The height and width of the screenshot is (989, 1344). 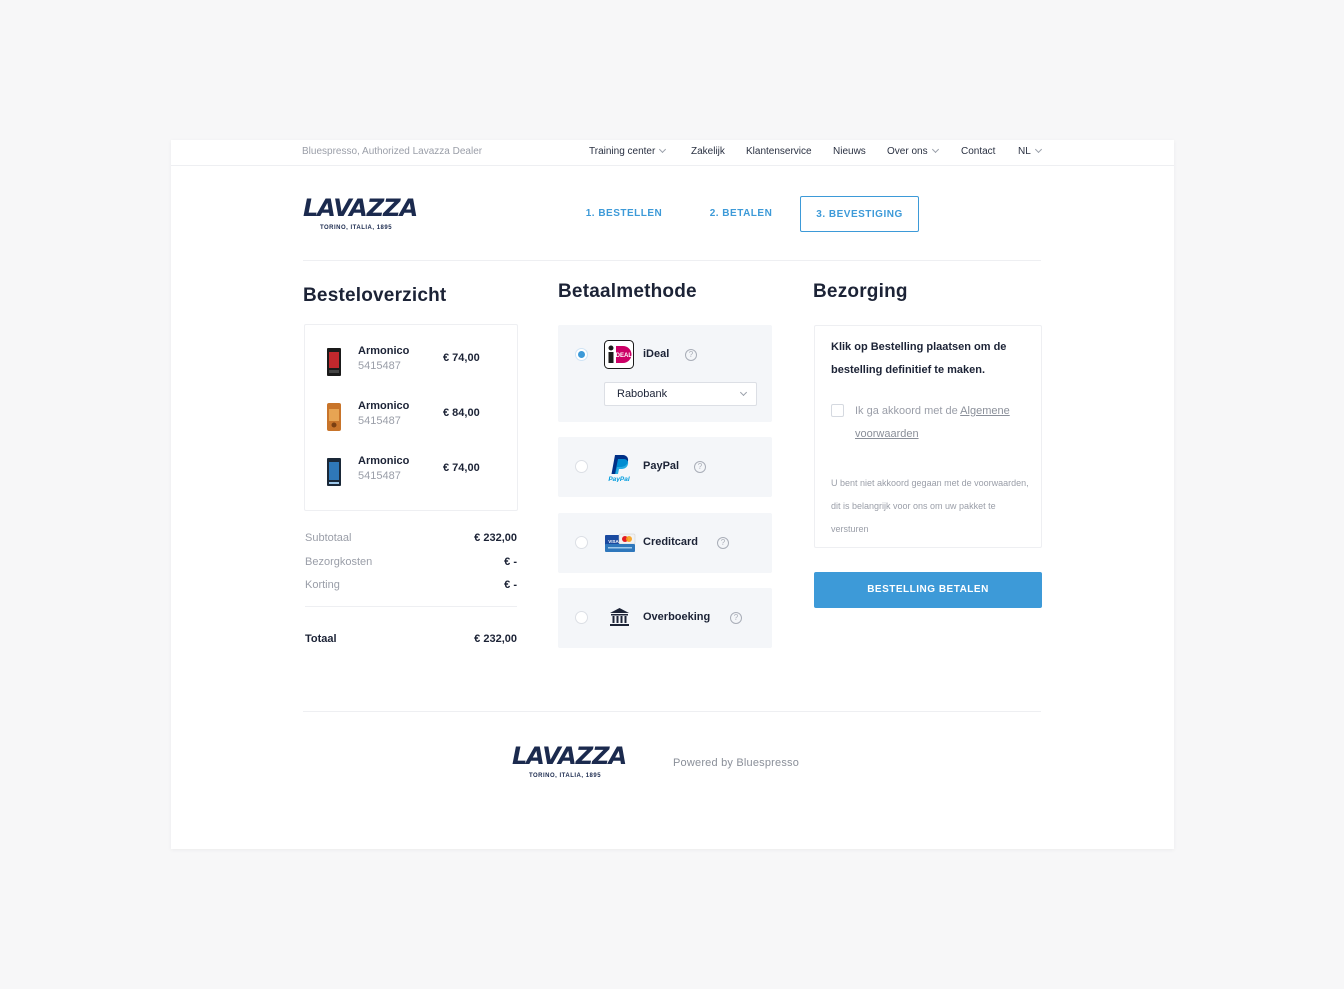 What do you see at coordinates (779, 151) in the screenshot?
I see `nav-klantenservice: Klantenservice` at bounding box center [779, 151].